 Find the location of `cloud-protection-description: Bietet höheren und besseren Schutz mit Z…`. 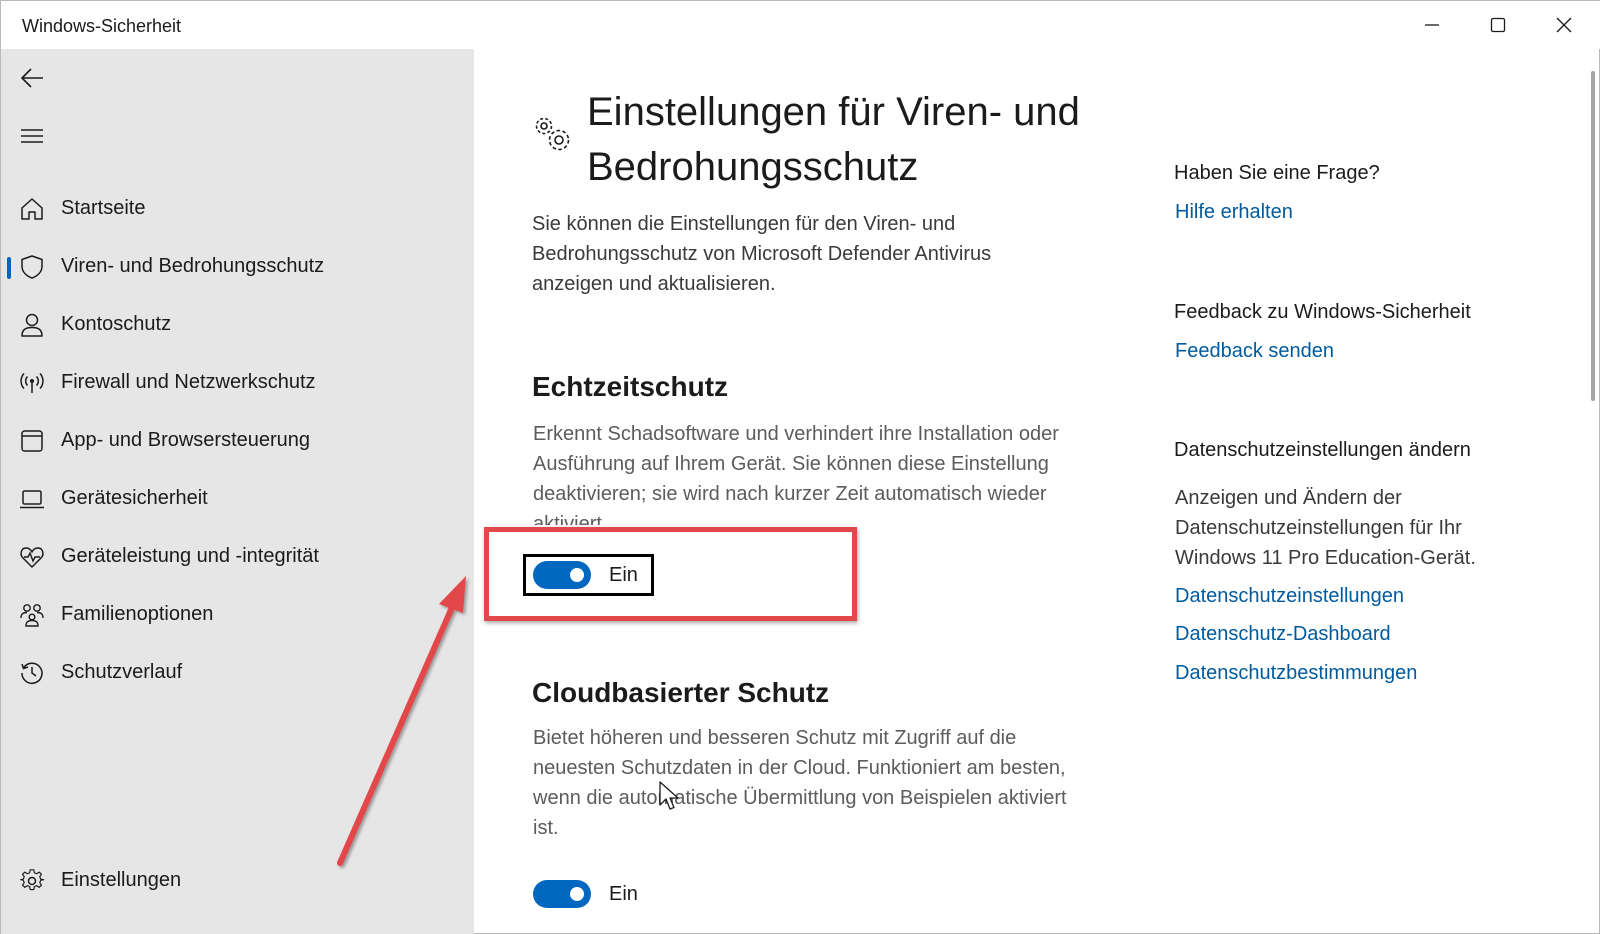

cloud-protection-description: Bietet höheren und besseren Schutz mit Z… is located at coordinates (800, 783).